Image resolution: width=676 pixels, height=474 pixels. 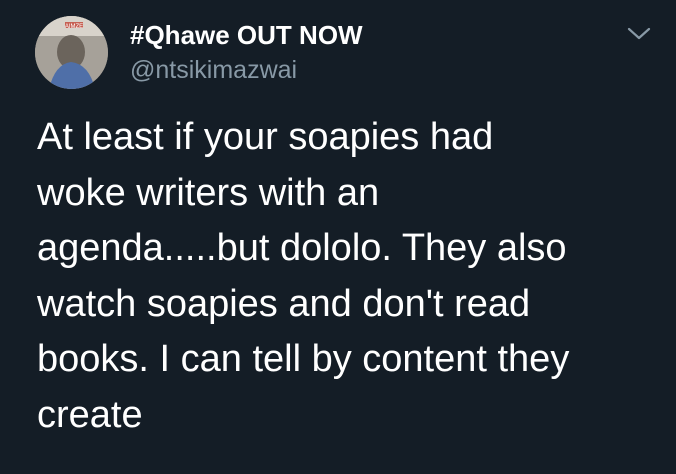 I want to click on chevron-down-icon, so click(x=639, y=34).